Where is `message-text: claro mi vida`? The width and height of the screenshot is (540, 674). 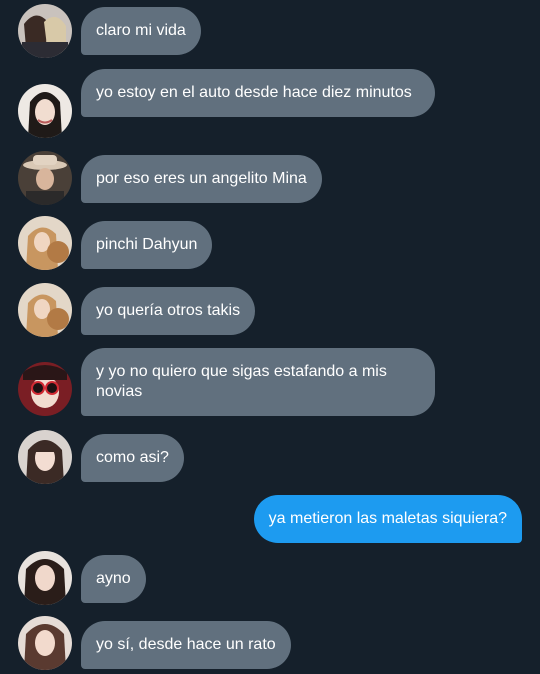 message-text: claro mi vida is located at coordinates (141, 30).